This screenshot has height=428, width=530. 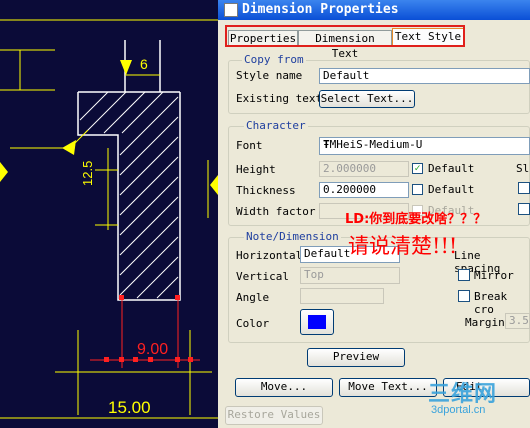 What do you see at coordinates (403, 246) in the screenshot?
I see `annotation-clarify: 请说清楚!!!` at bounding box center [403, 246].